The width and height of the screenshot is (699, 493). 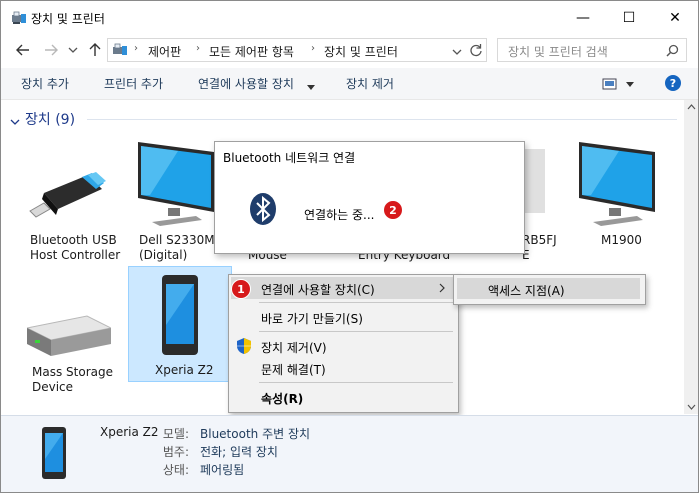 What do you see at coordinates (38, 120) in the screenshot?
I see `group-title: 장치` at bounding box center [38, 120].